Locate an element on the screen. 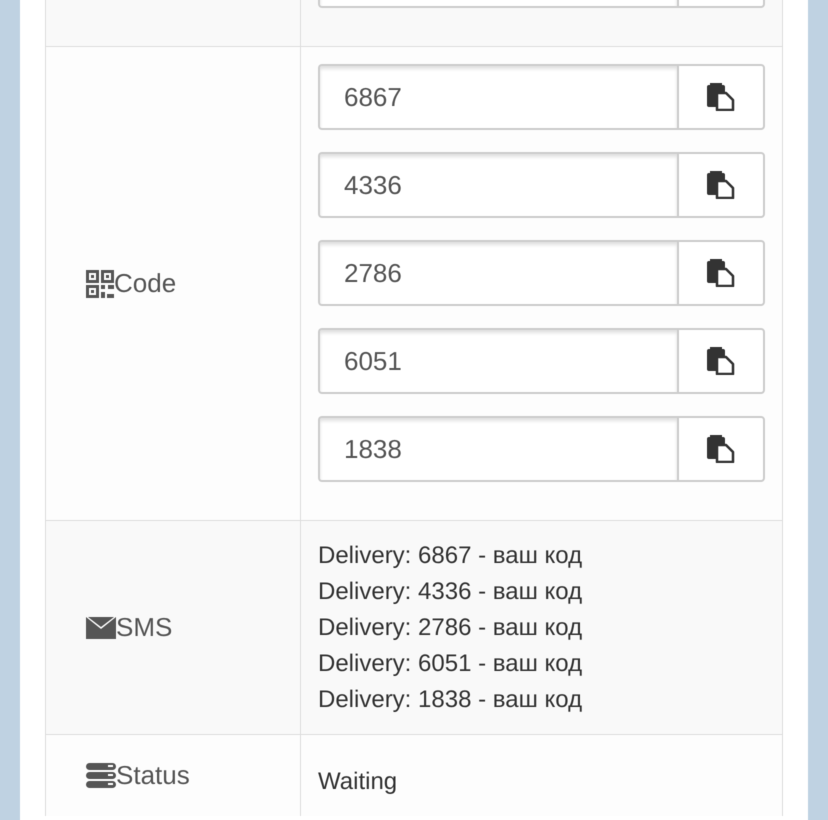 Image resolution: width=828 pixels, height=820 pixels. code-field: 6051 is located at coordinates (497, 361).